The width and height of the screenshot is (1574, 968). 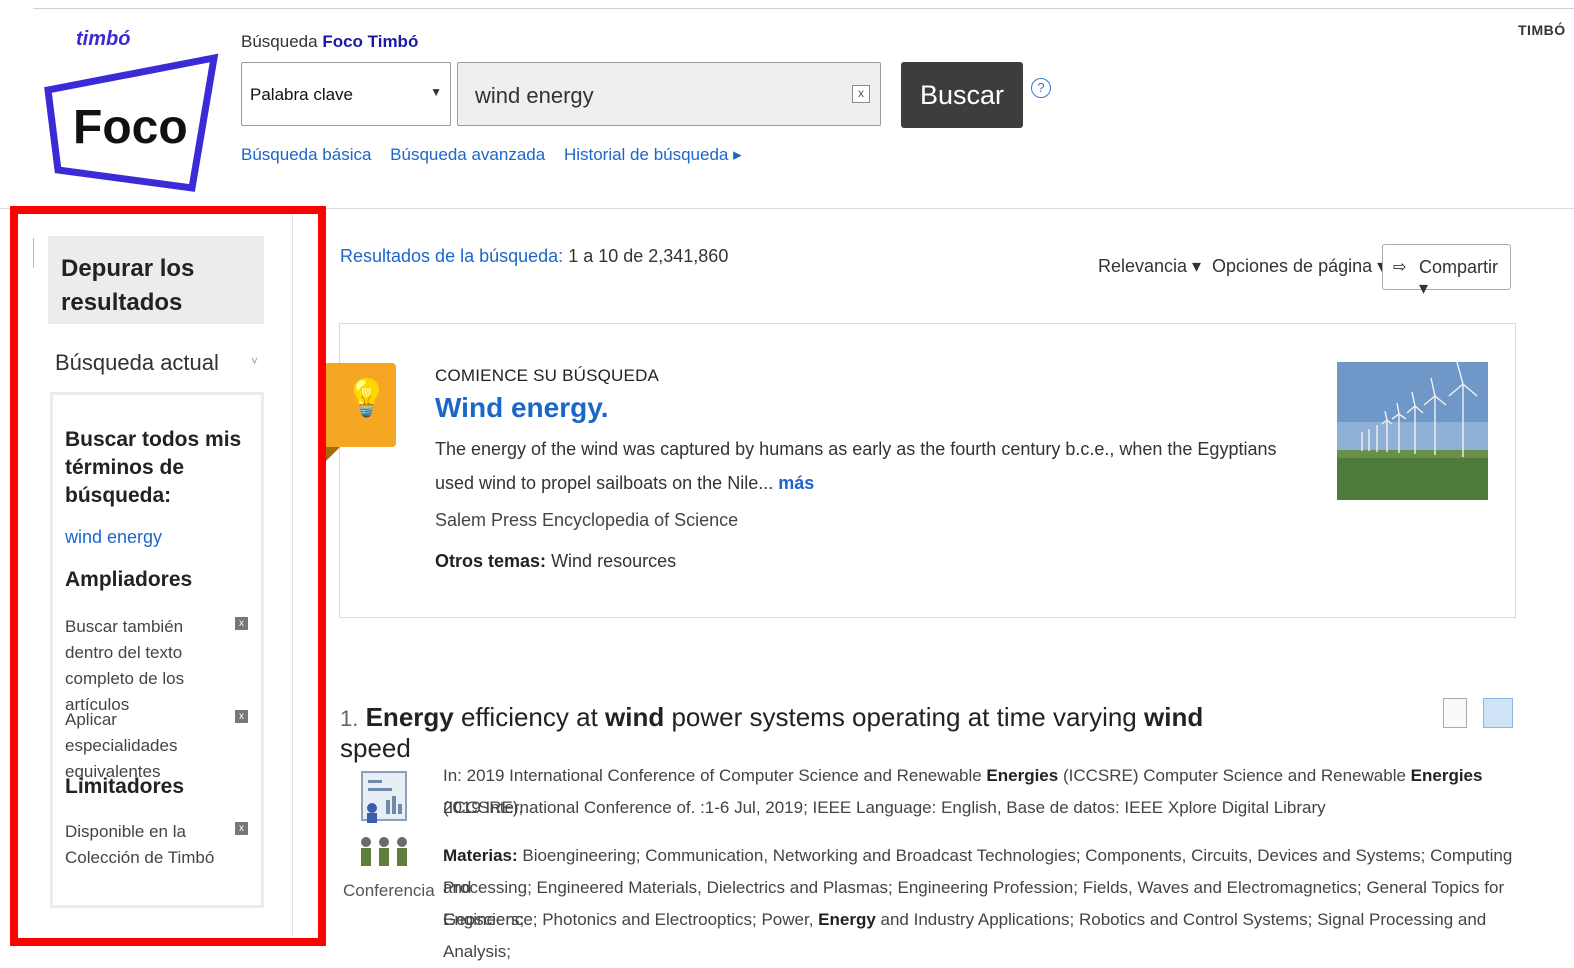 I want to click on subjects-label: Materias:, so click(x=480, y=855).